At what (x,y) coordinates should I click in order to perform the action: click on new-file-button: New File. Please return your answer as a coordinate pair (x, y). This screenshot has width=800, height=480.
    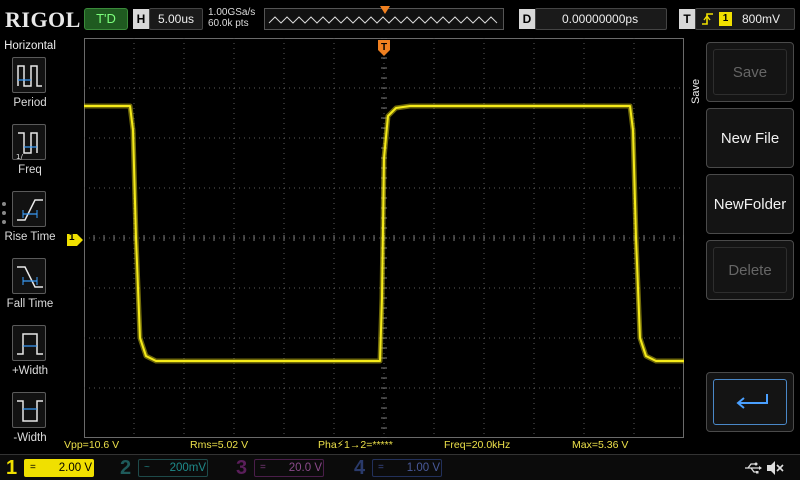
    Looking at the image, I should click on (750, 138).